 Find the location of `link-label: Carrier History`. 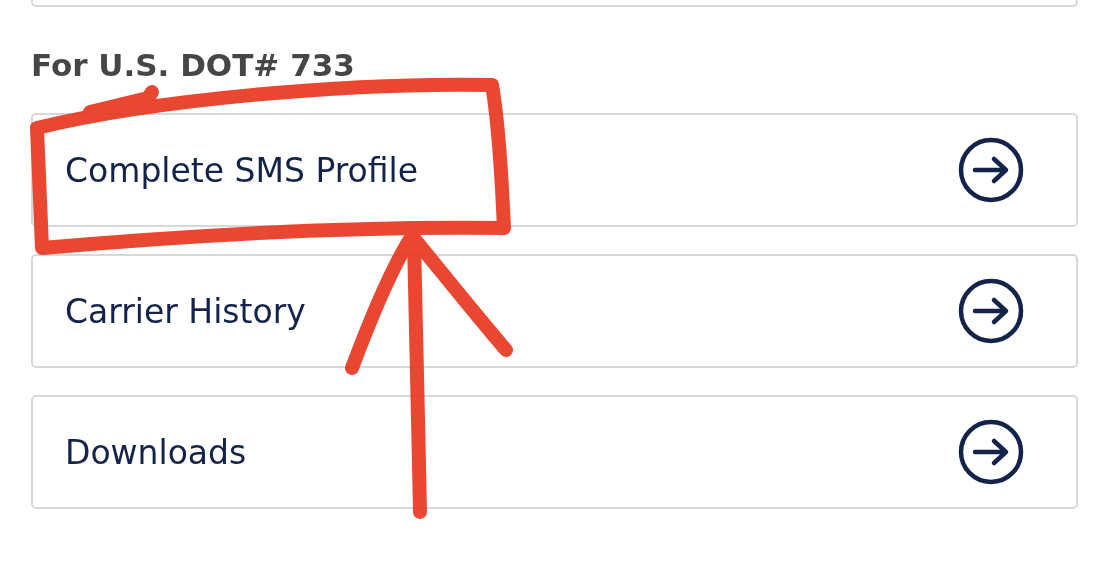

link-label: Carrier History is located at coordinates (185, 311).